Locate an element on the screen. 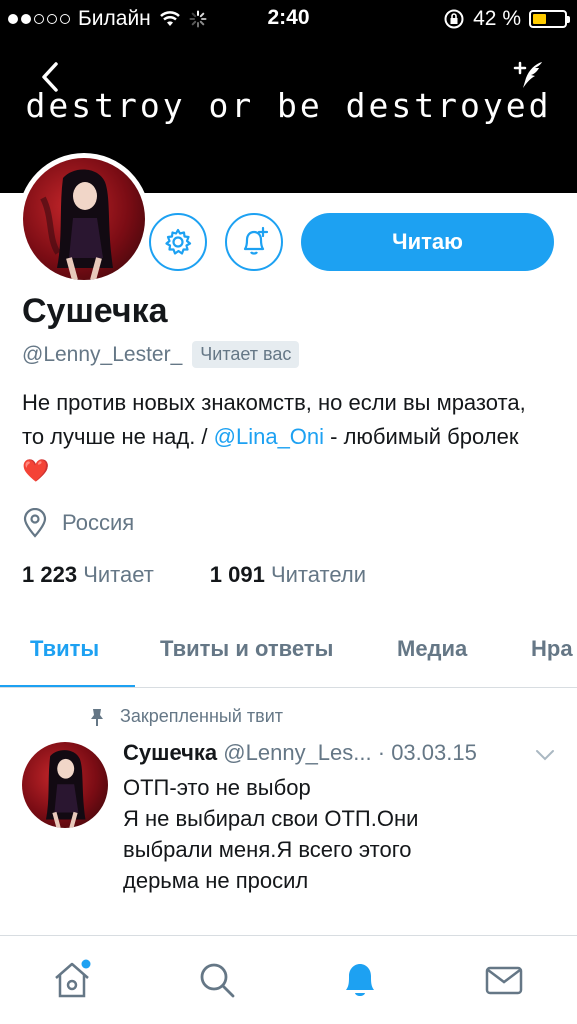  follows-you-badge: Читает вас is located at coordinates (246, 354).